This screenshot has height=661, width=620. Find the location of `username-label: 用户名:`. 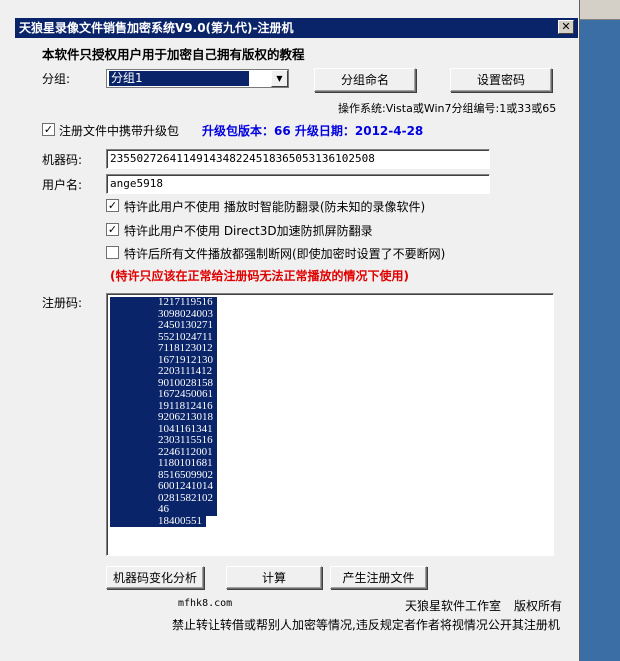

username-label: 用户名: is located at coordinates (62, 185).